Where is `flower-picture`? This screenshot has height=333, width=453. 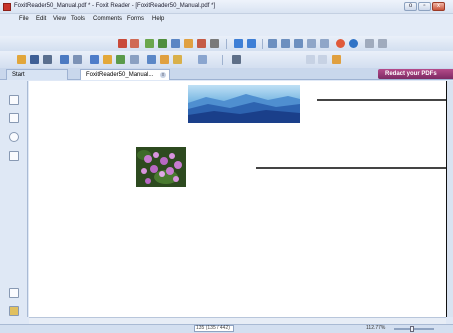
flower-picture is located at coordinates (161, 167).